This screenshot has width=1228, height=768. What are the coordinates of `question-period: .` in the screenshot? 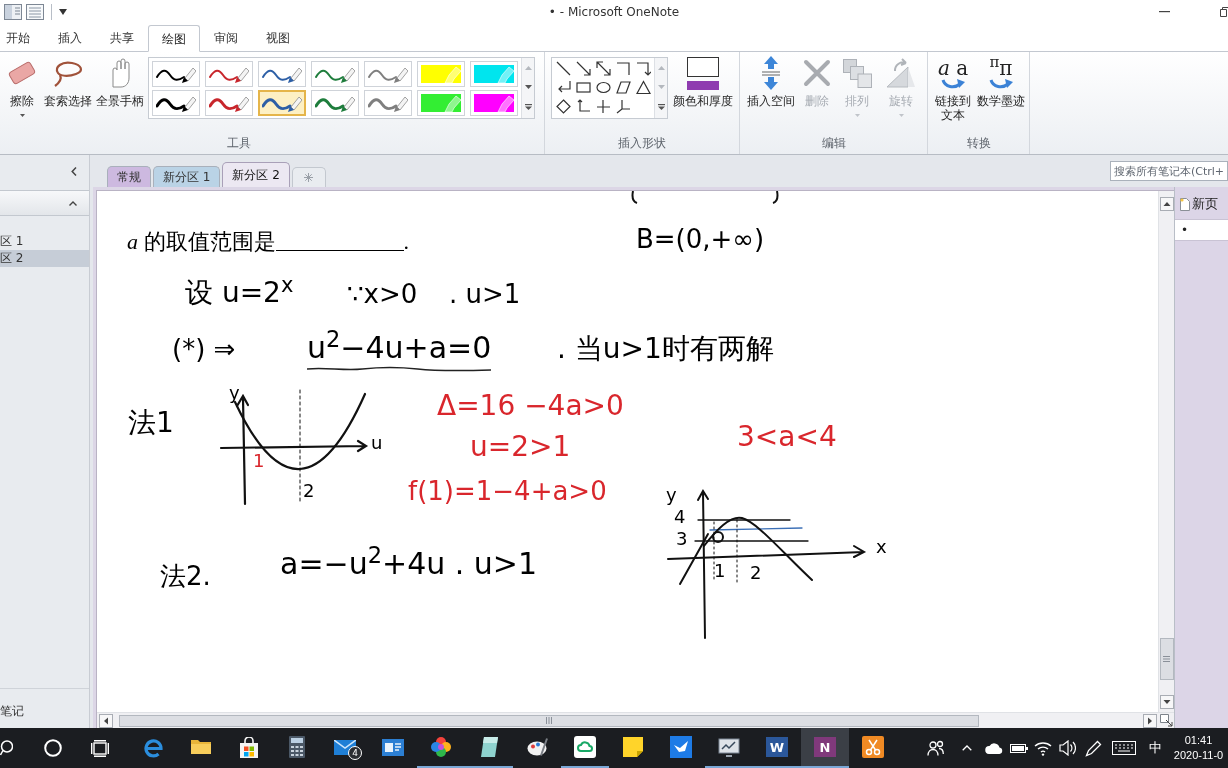 It's located at (406, 242).